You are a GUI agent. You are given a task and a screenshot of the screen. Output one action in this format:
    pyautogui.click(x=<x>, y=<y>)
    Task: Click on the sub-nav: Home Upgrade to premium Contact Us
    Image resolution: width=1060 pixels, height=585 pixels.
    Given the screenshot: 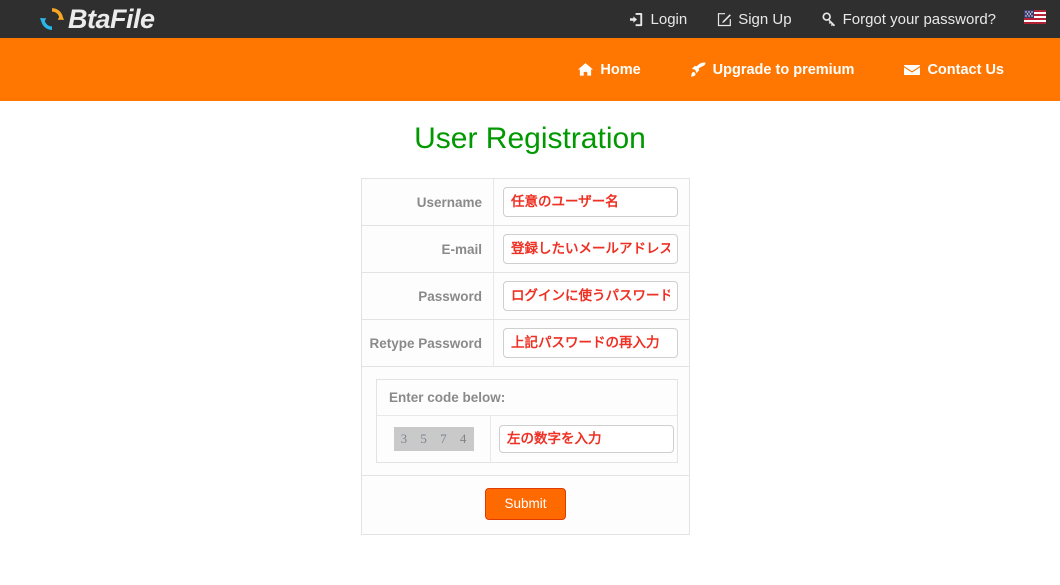 What is the action you would take?
    pyautogui.click(x=766, y=69)
    